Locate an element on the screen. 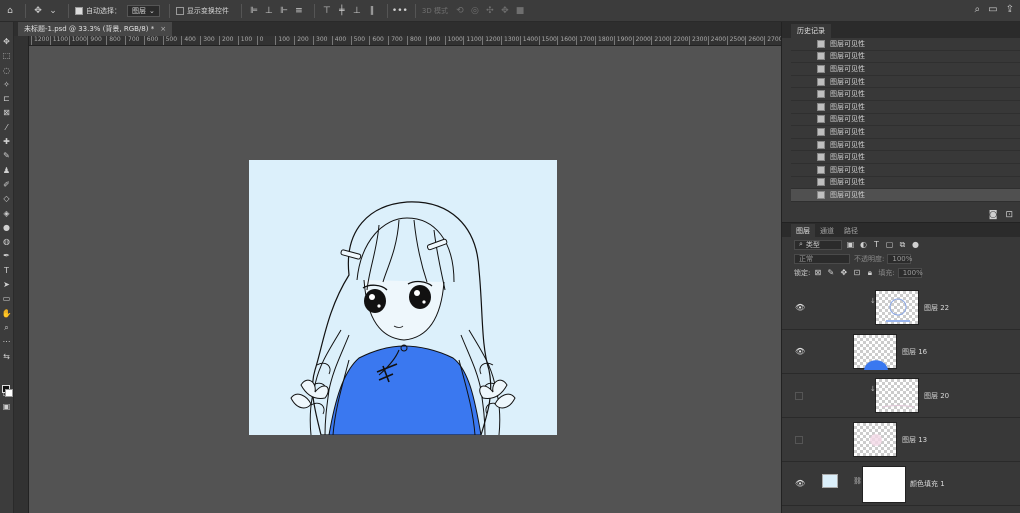 The width and height of the screenshot is (1020, 513). dodge-tool-icon: ◍ is located at coordinates (7, 242).